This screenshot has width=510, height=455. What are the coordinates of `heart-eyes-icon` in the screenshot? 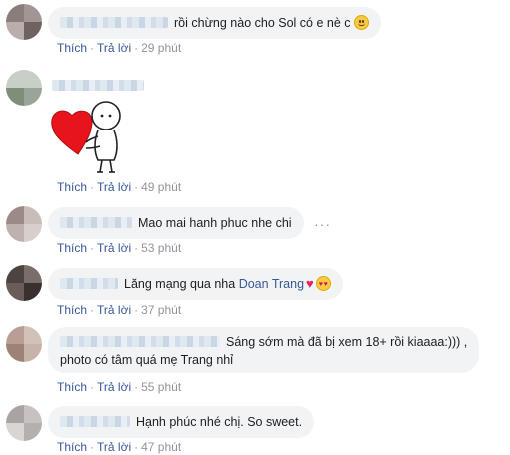 It's located at (323, 284).